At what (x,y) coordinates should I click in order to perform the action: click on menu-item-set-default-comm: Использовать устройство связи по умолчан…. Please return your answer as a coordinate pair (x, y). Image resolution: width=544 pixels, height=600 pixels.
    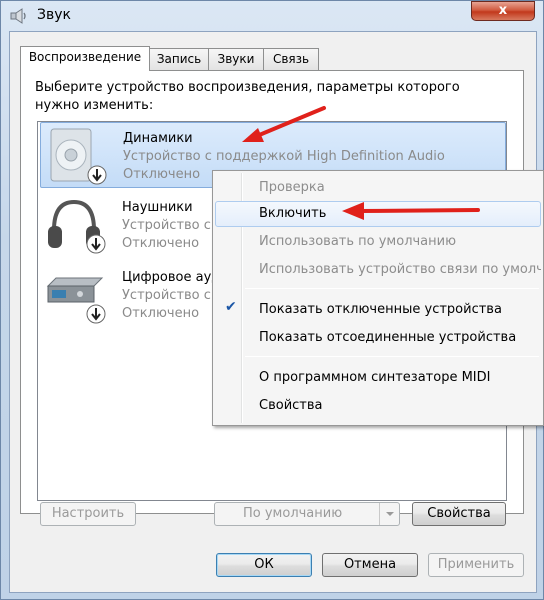
    Looking at the image, I should click on (378, 270).